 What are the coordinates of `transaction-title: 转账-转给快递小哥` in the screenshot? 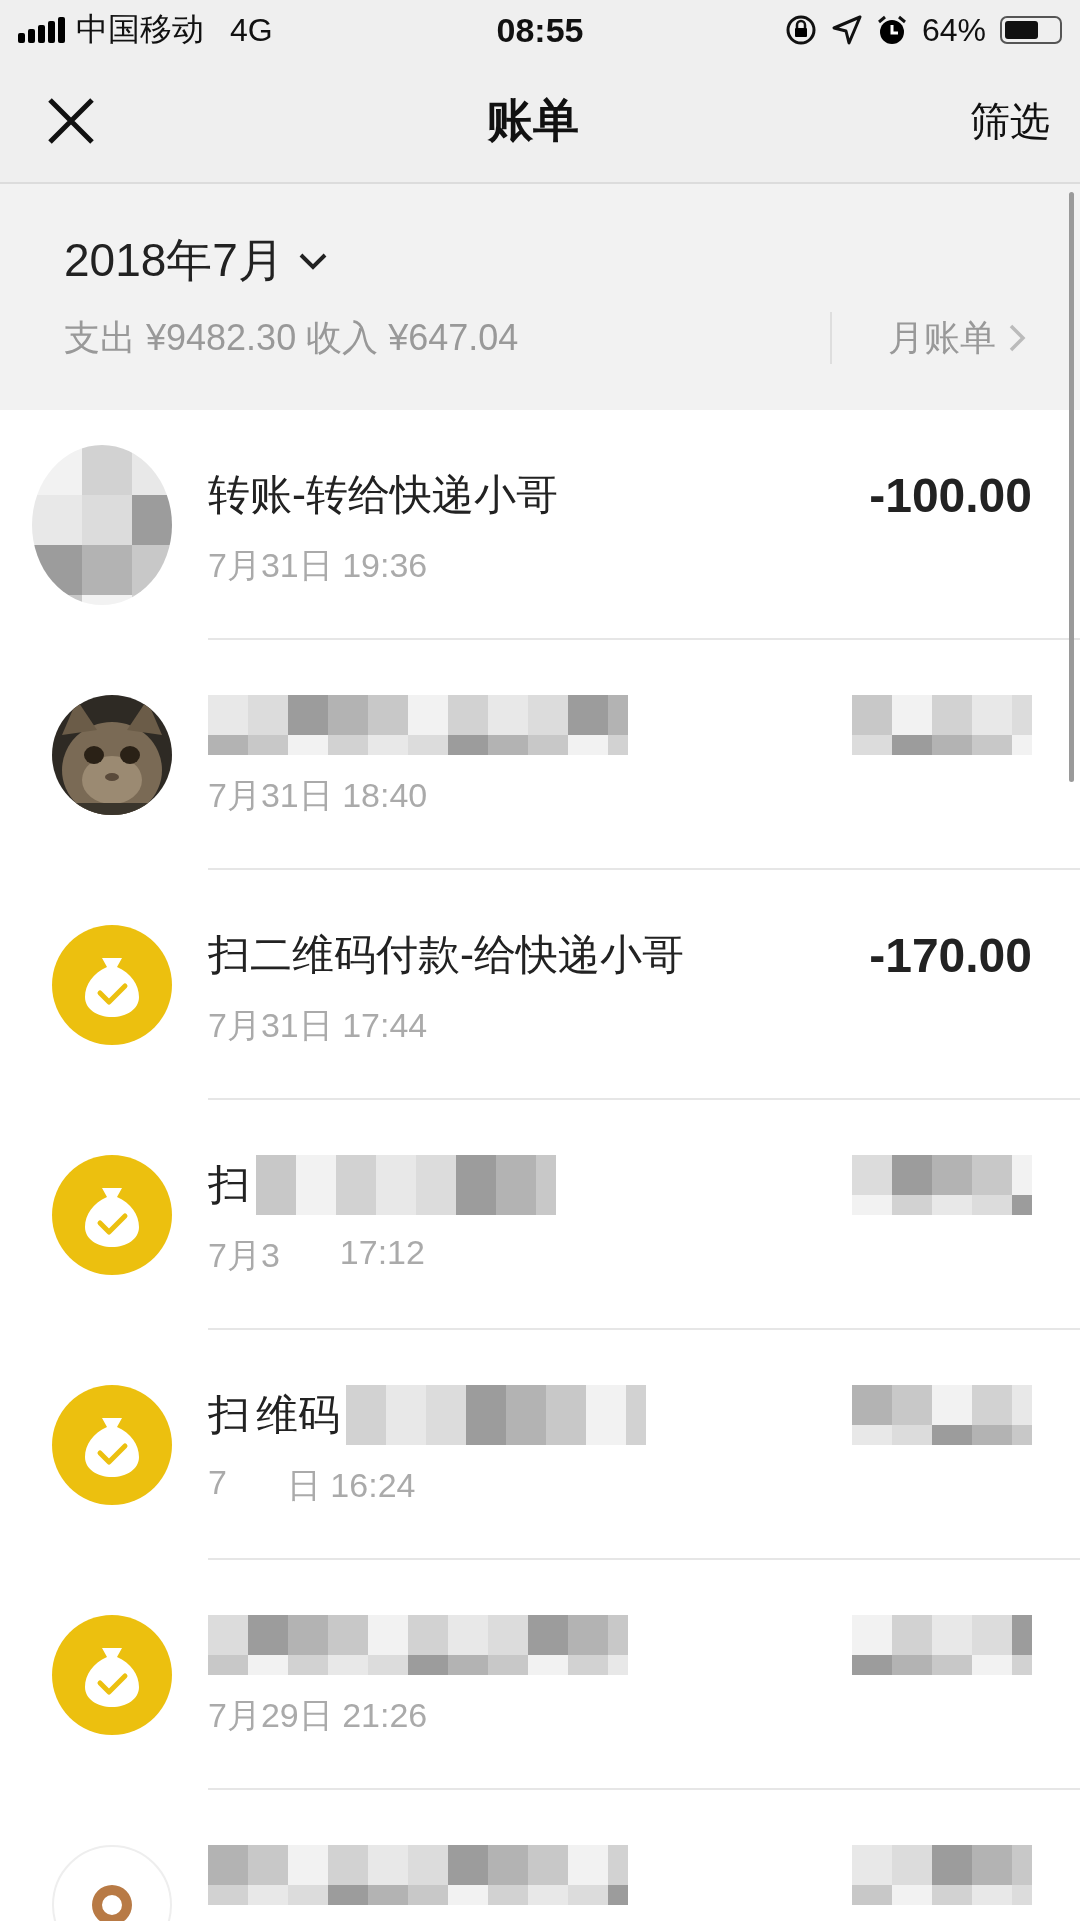 It's located at (383, 495).